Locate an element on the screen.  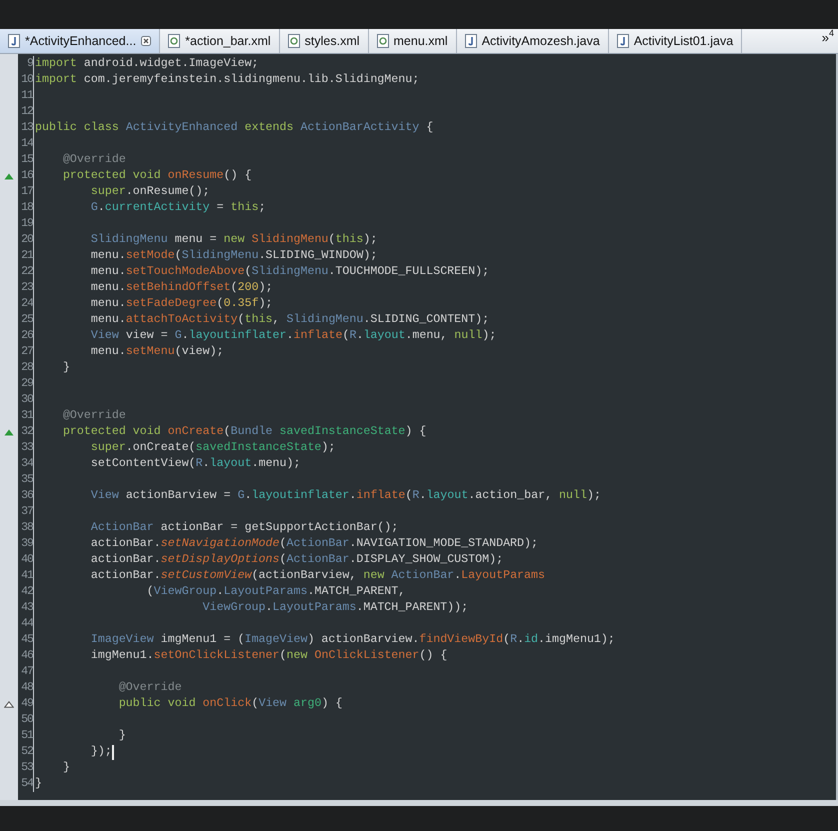
line-number: 54 is located at coordinates (26, 784).